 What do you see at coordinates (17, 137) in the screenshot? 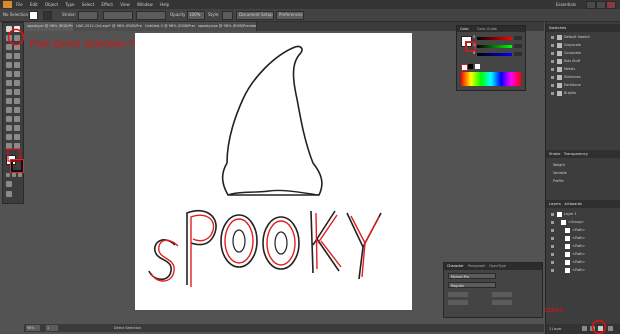
I see `slice-tool-icon` at bounding box center [17, 137].